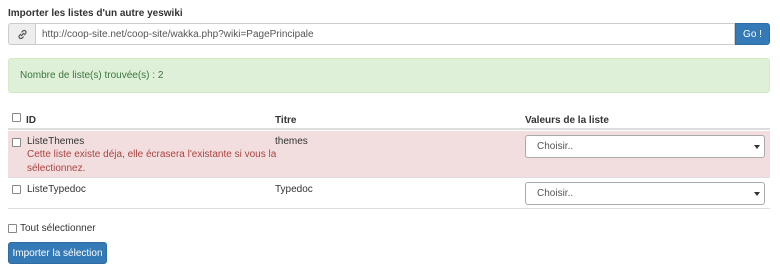  Describe the element at coordinates (12, 228) in the screenshot. I see `select-all-checkbox` at that location.